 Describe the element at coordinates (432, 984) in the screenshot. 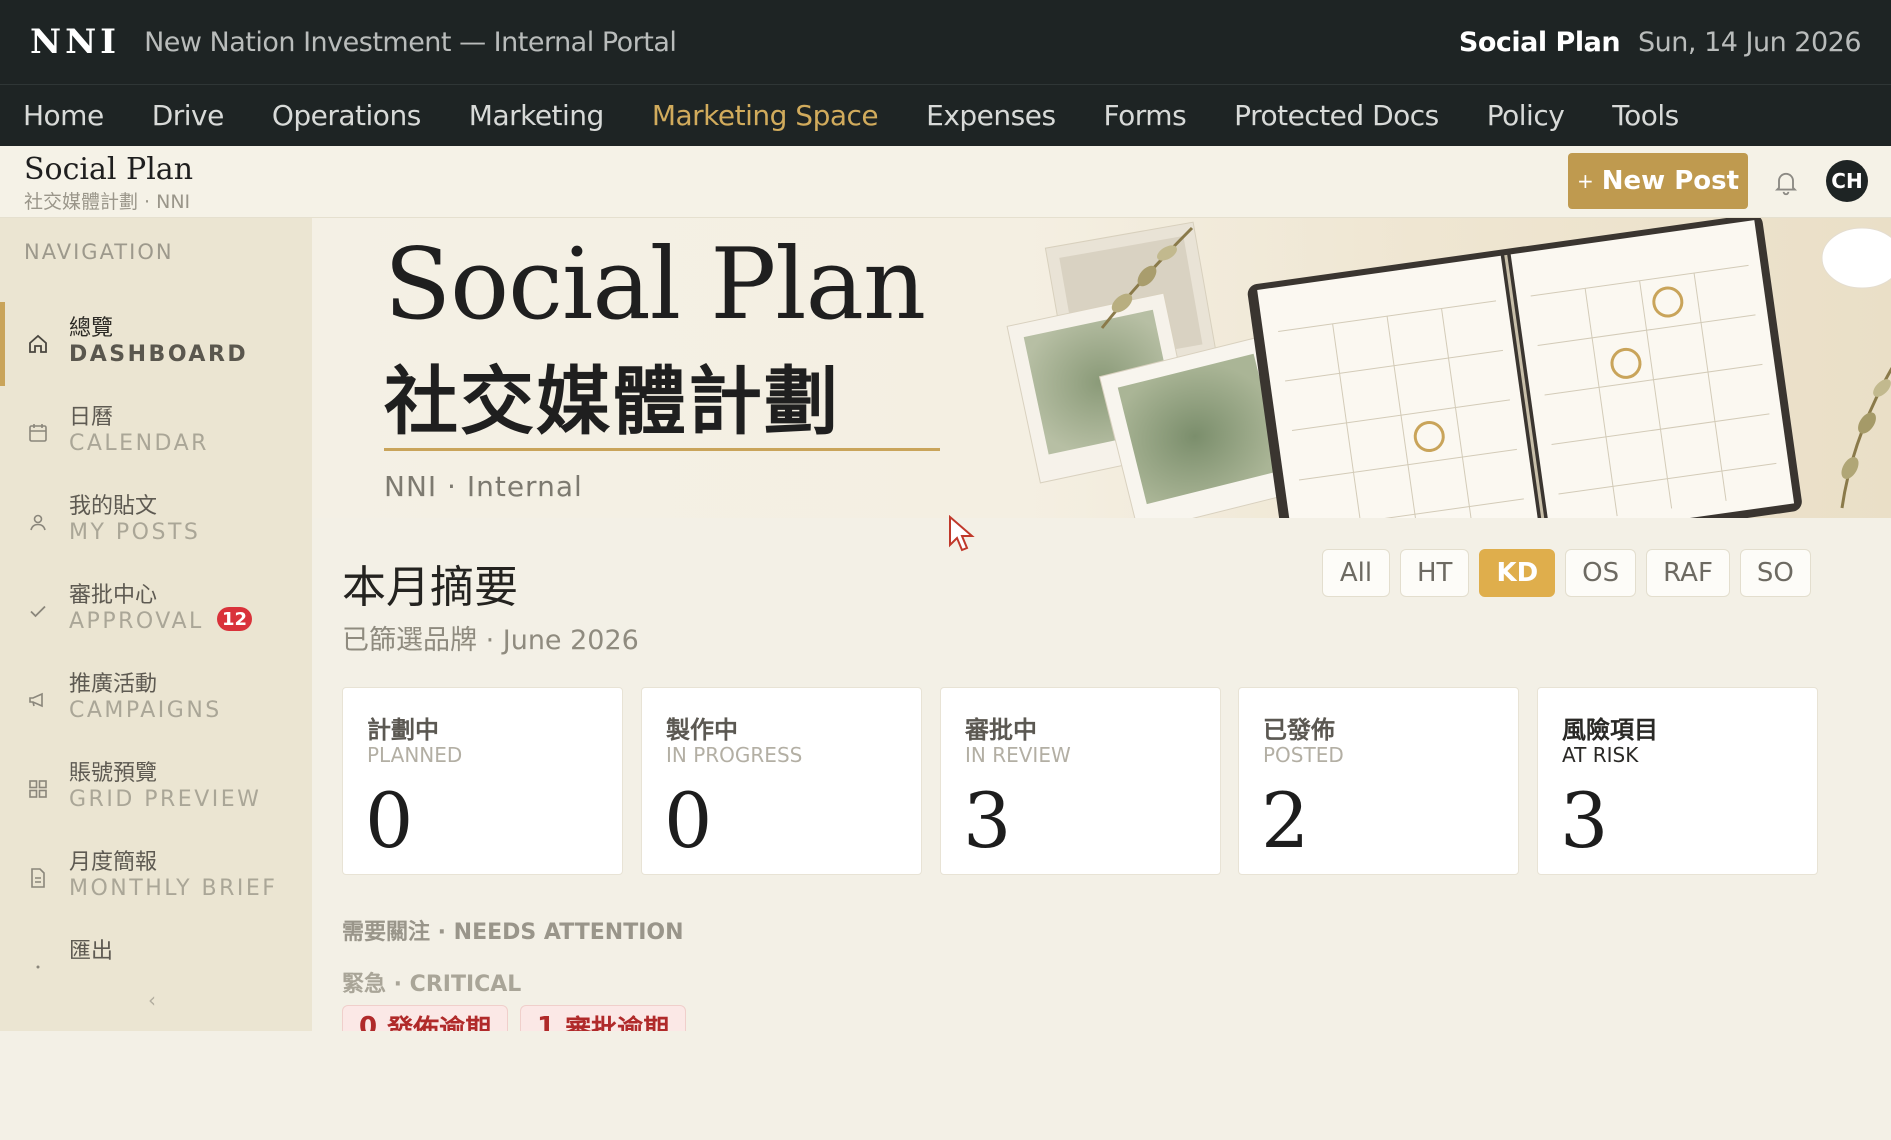

I see `critical-heading: 緊急 · CRITICAL` at that location.